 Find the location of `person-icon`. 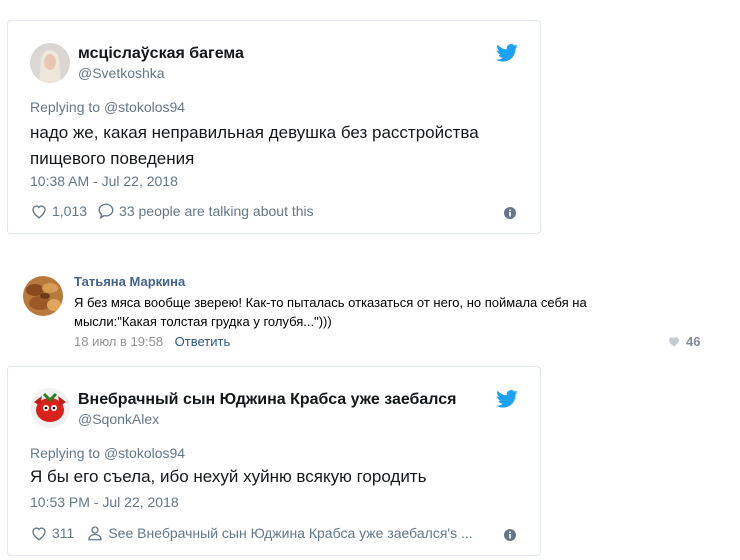

person-icon is located at coordinates (95, 533).